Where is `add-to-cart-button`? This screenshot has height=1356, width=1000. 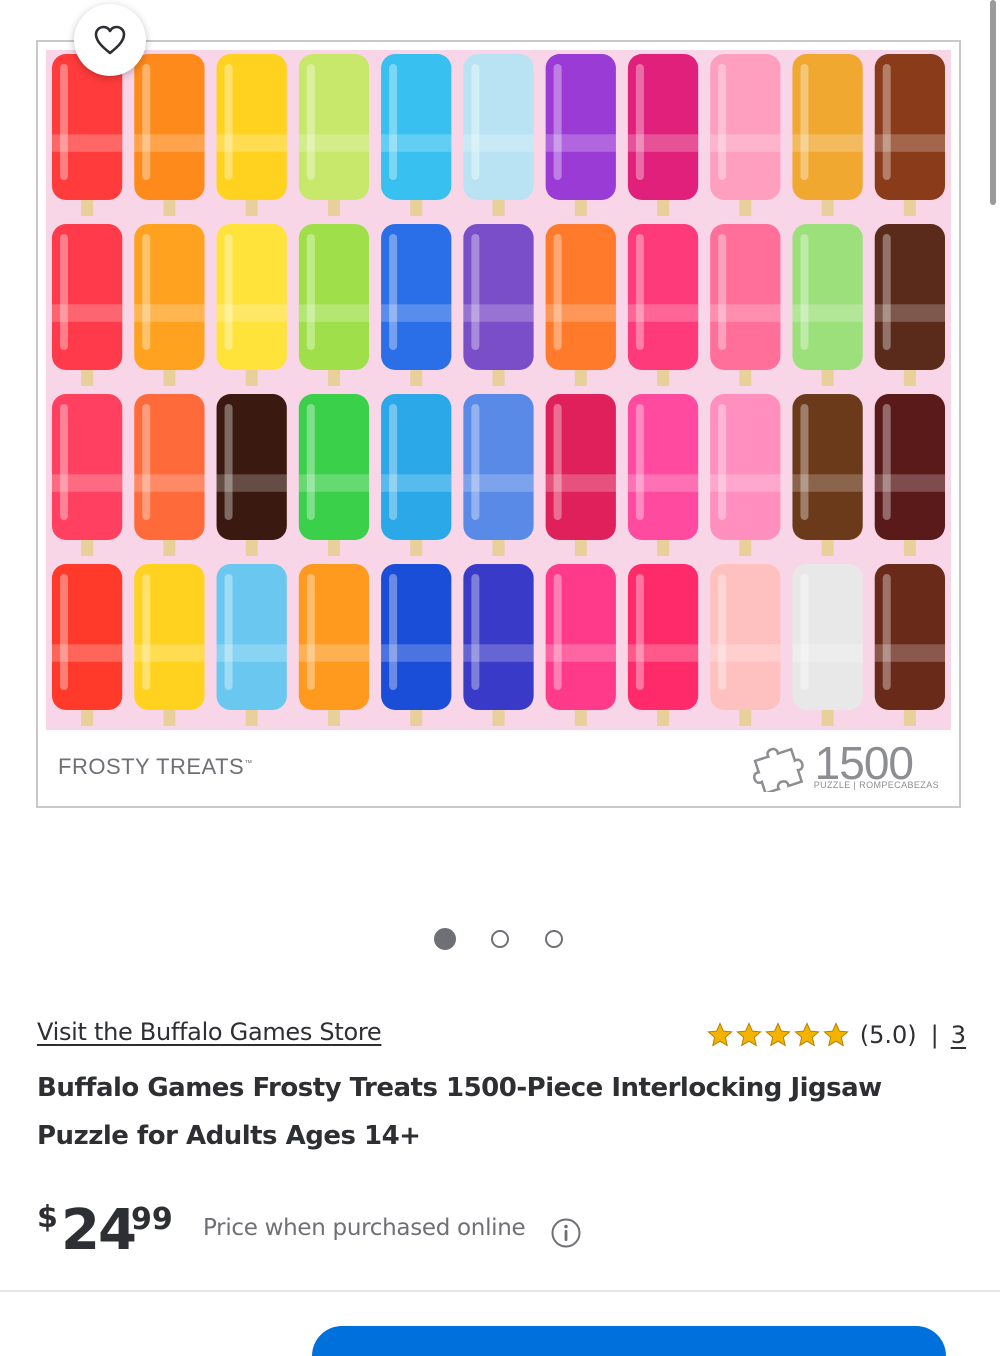
add-to-cart-button is located at coordinates (629, 1341).